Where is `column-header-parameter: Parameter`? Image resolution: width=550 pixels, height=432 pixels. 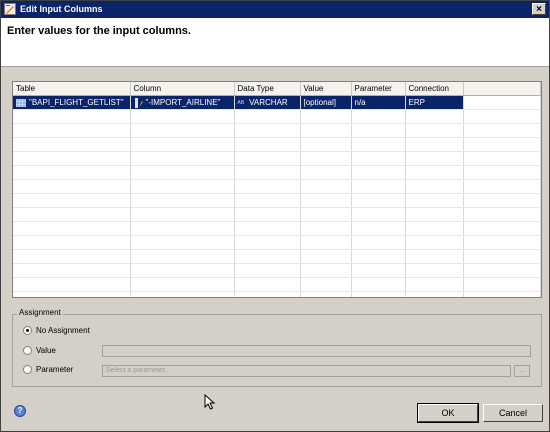
column-header-parameter: Parameter is located at coordinates (378, 89).